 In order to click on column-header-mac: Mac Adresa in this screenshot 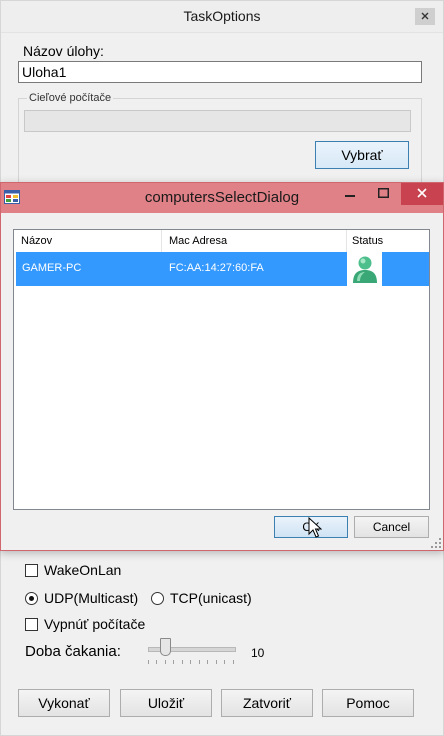, I will do `click(198, 241)`.